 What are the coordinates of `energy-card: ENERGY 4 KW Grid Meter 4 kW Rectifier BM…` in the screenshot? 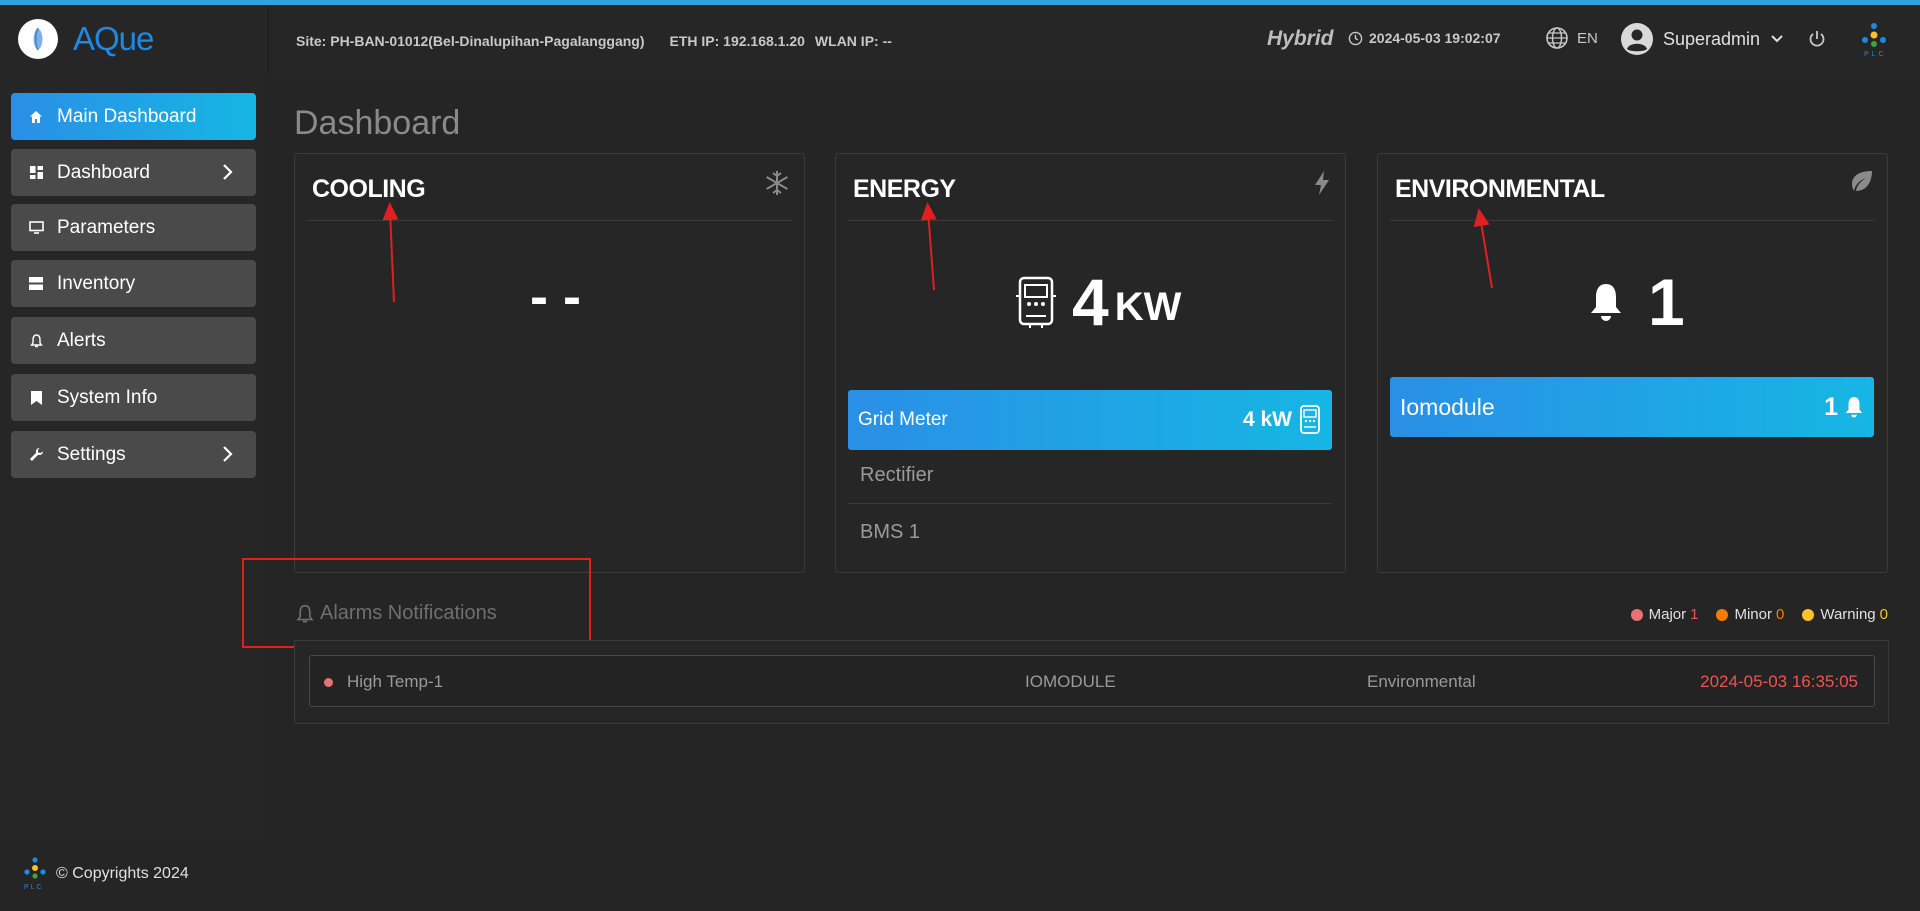 It's located at (1090, 363).